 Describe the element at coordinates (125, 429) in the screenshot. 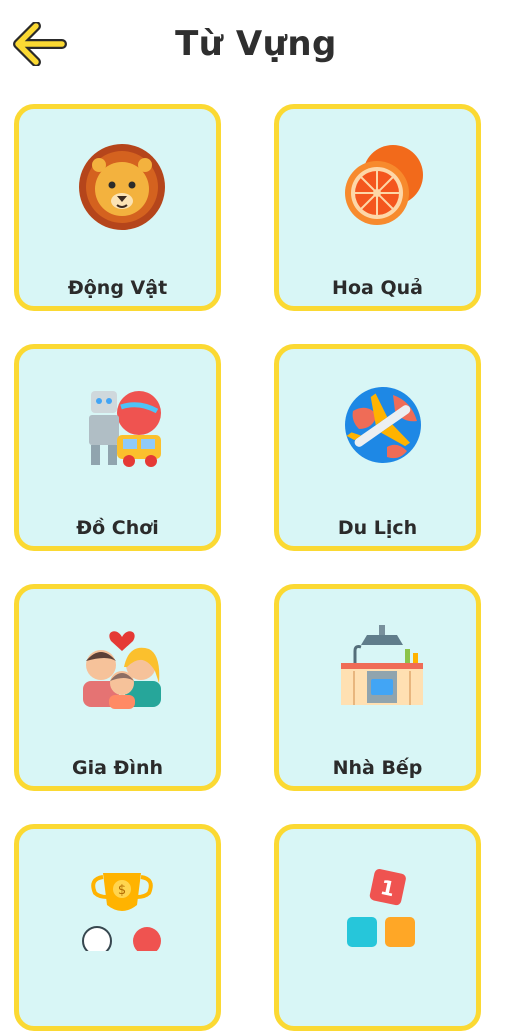

I see `toys-icon` at that location.